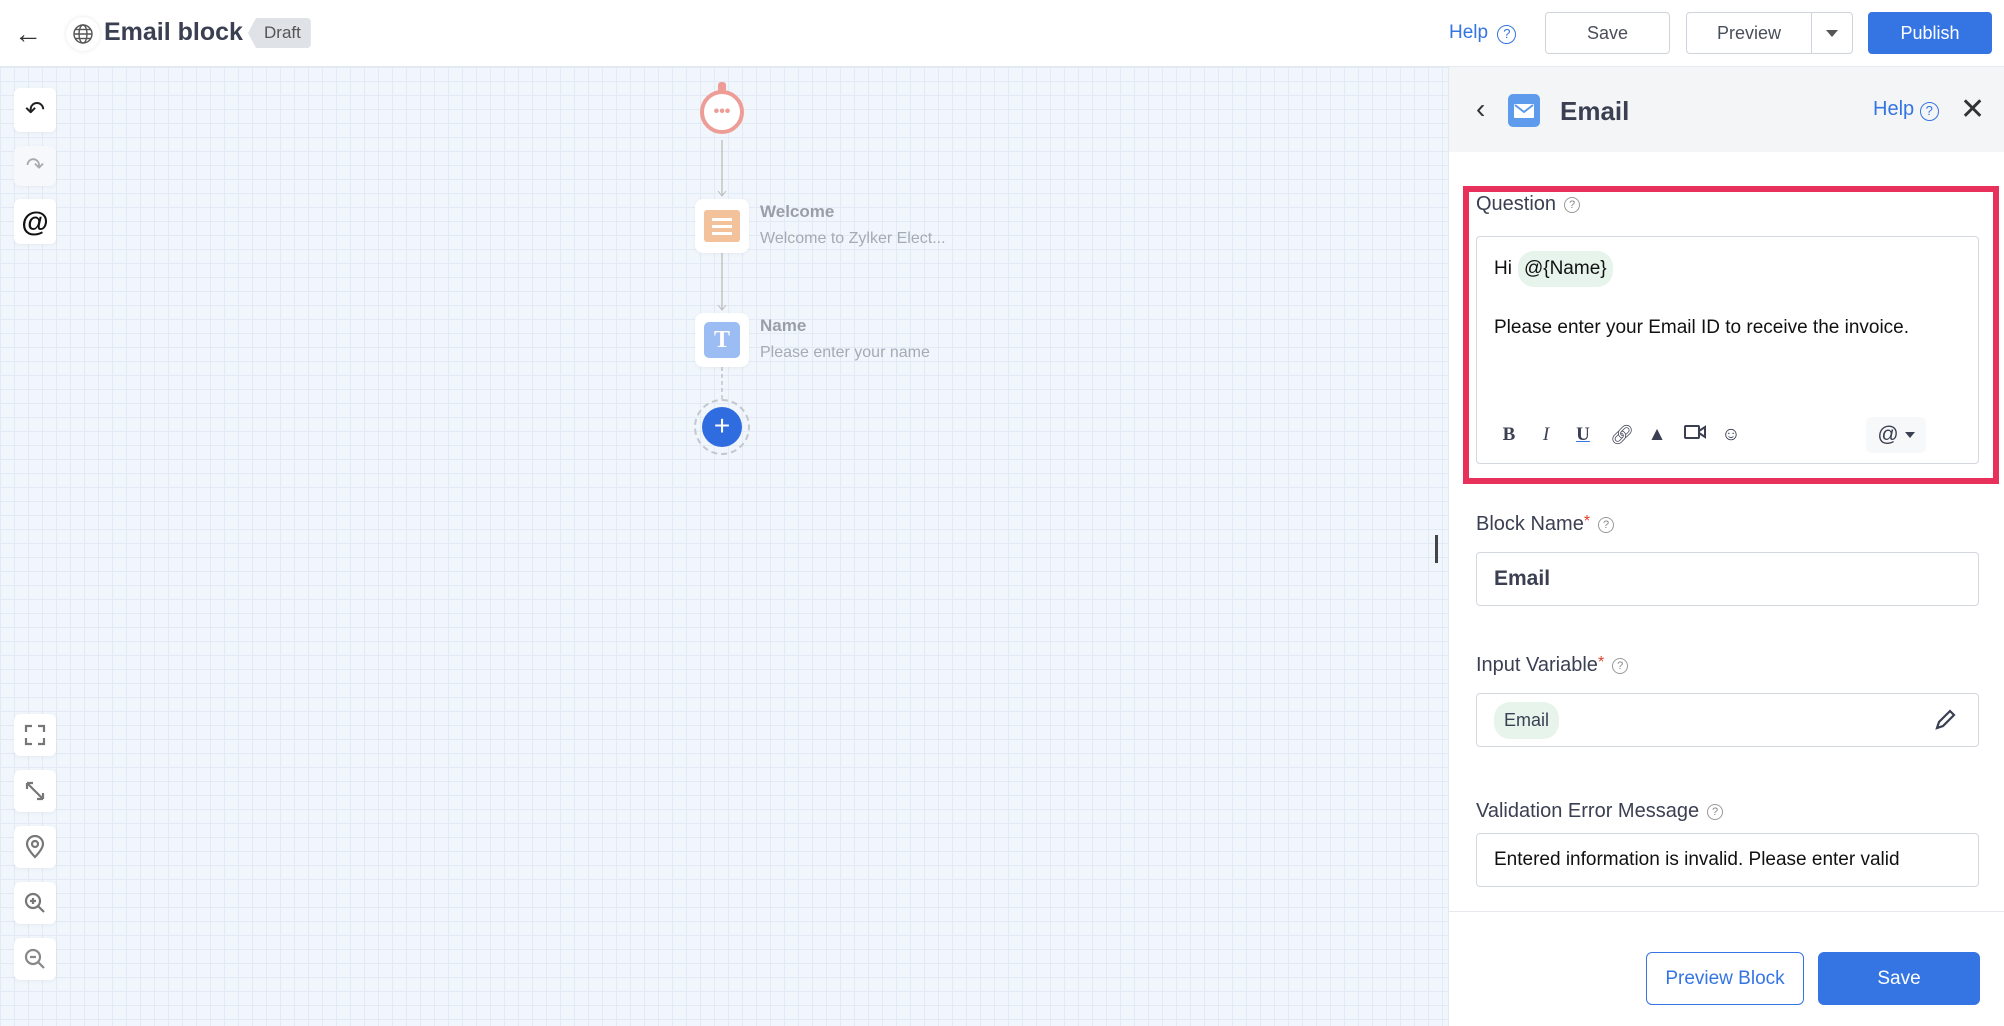 The height and width of the screenshot is (1026, 2004). Describe the element at coordinates (1731, 435) in the screenshot. I see `emoji-icon: ☺` at that location.